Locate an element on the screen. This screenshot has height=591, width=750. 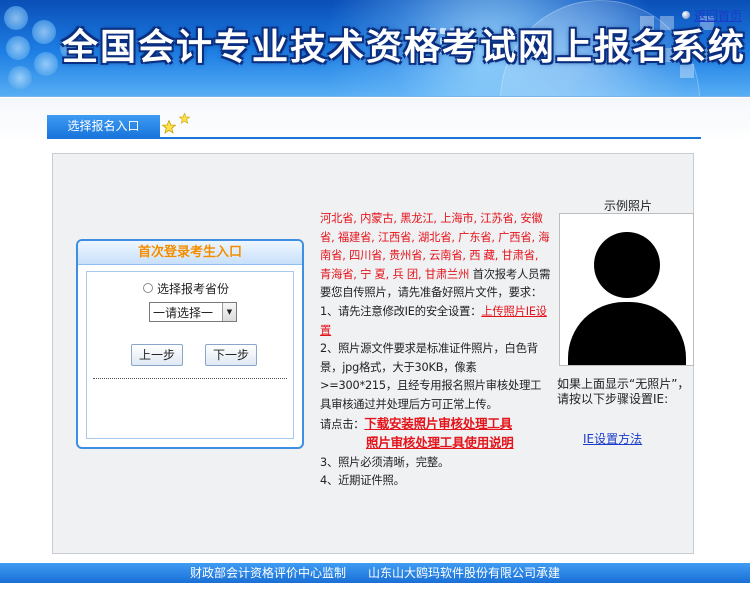
footer: 财政部会计资格评价中心监制 山东山大鸥玛软件股份有限公司承建 is located at coordinates (375, 573).